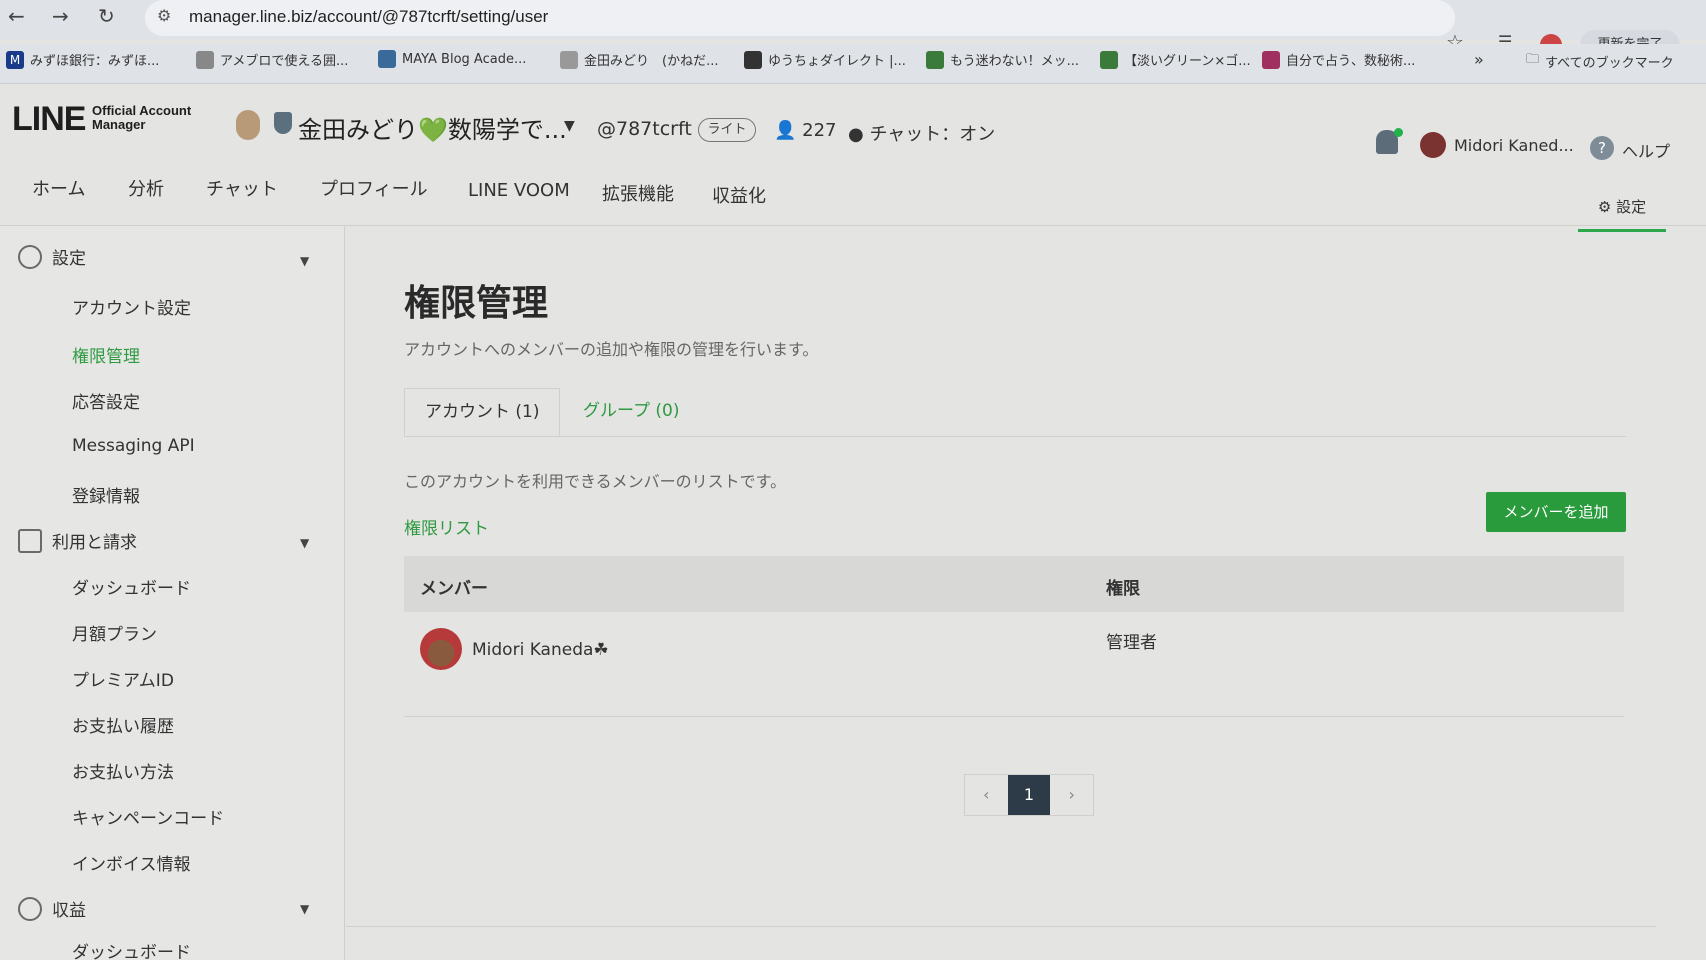 The width and height of the screenshot is (1706, 960). What do you see at coordinates (30, 908) in the screenshot?
I see `dollar-icon` at bounding box center [30, 908].